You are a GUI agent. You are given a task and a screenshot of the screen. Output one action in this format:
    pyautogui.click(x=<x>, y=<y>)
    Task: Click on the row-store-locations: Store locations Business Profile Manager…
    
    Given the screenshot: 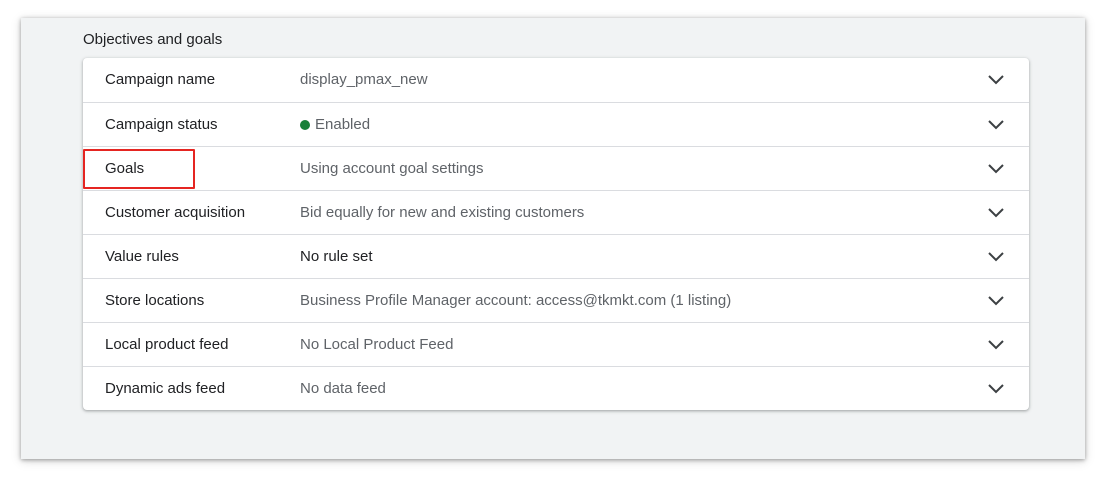 What is the action you would take?
    pyautogui.click(x=556, y=300)
    